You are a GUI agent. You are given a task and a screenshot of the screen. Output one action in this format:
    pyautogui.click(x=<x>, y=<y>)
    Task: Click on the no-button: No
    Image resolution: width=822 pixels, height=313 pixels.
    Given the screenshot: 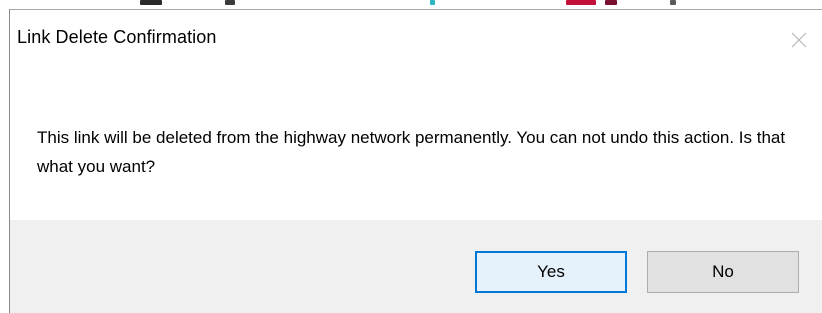 What is the action you would take?
    pyautogui.click(x=723, y=272)
    